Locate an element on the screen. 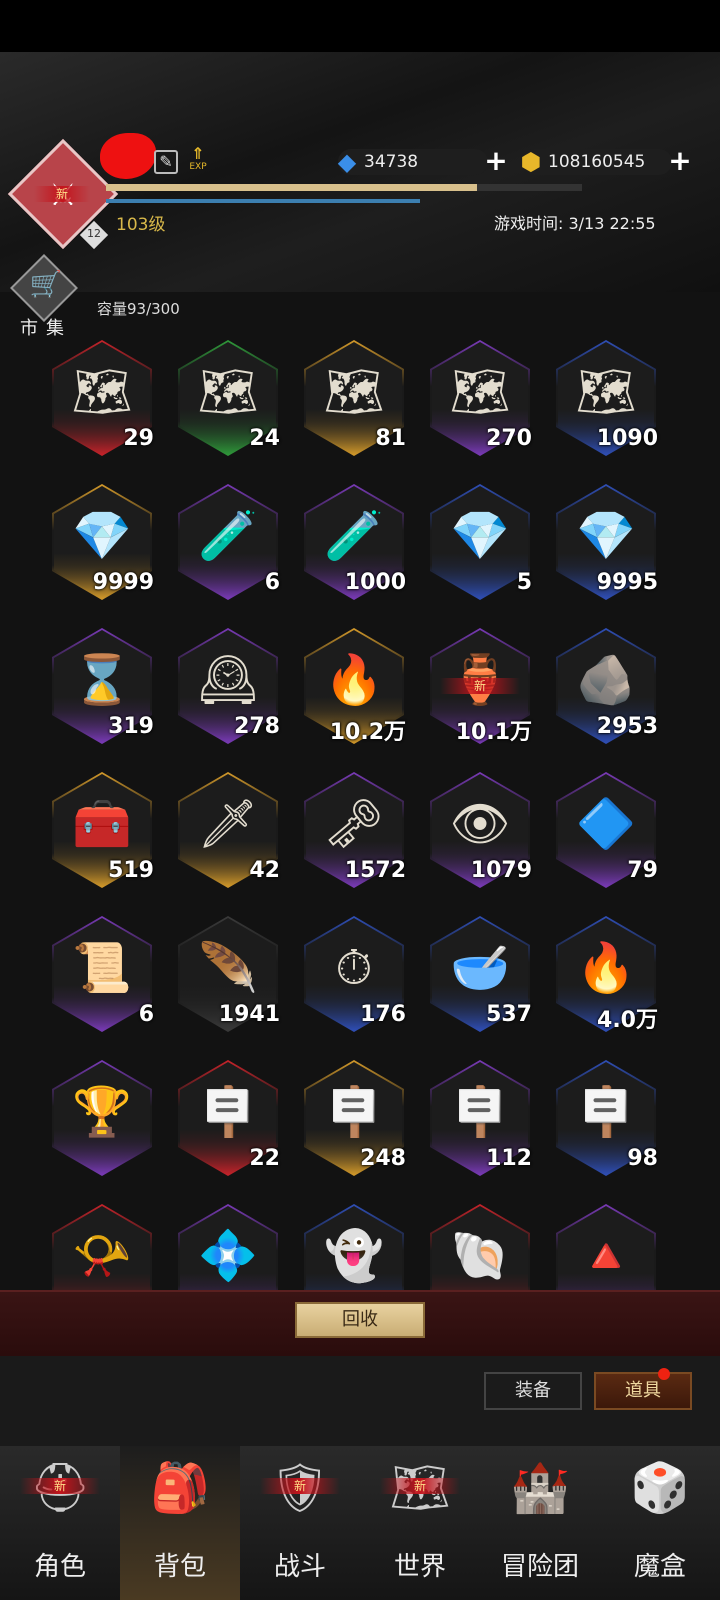  inventory-item: 🏺新10.1万 is located at coordinates (481, 688).